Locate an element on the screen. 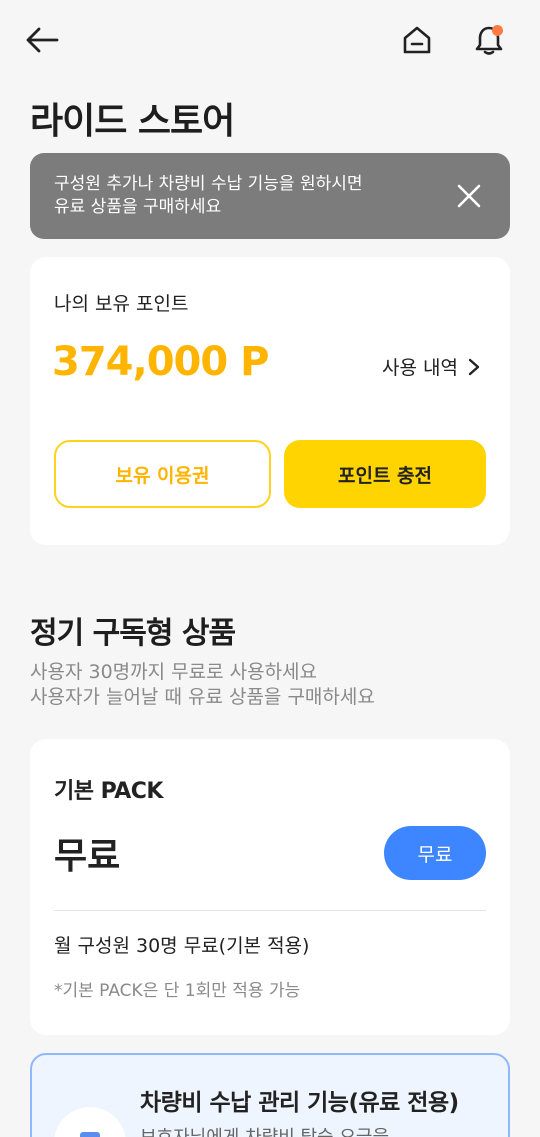  top-bar is located at coordinates (270, 42).